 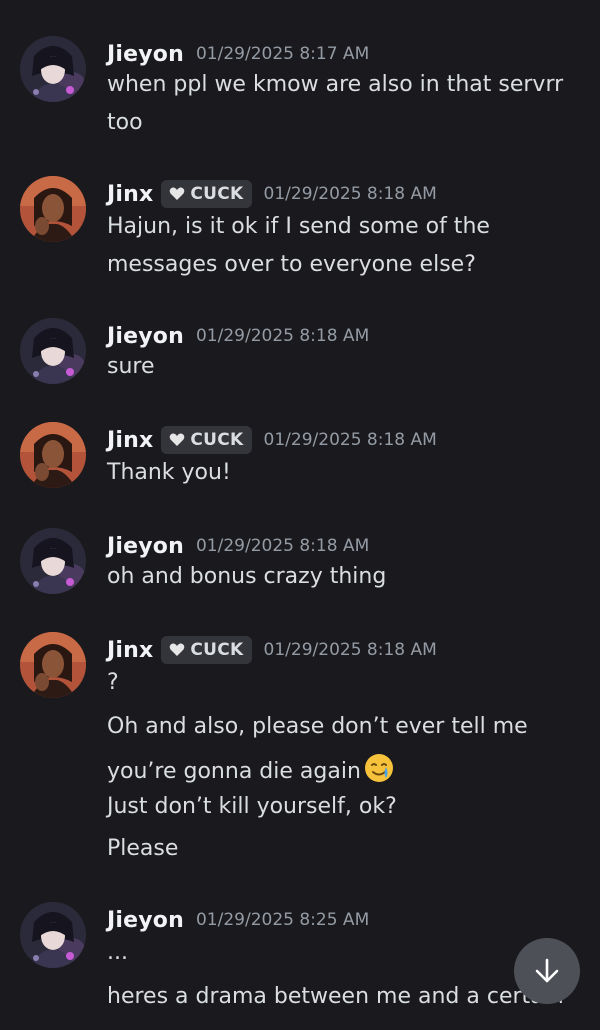 What do you see at coordinates (282, 920) in the screenshot?
I see `timestamp: 01/29/2025 8:25 AM` at bounding box center [282, 920].